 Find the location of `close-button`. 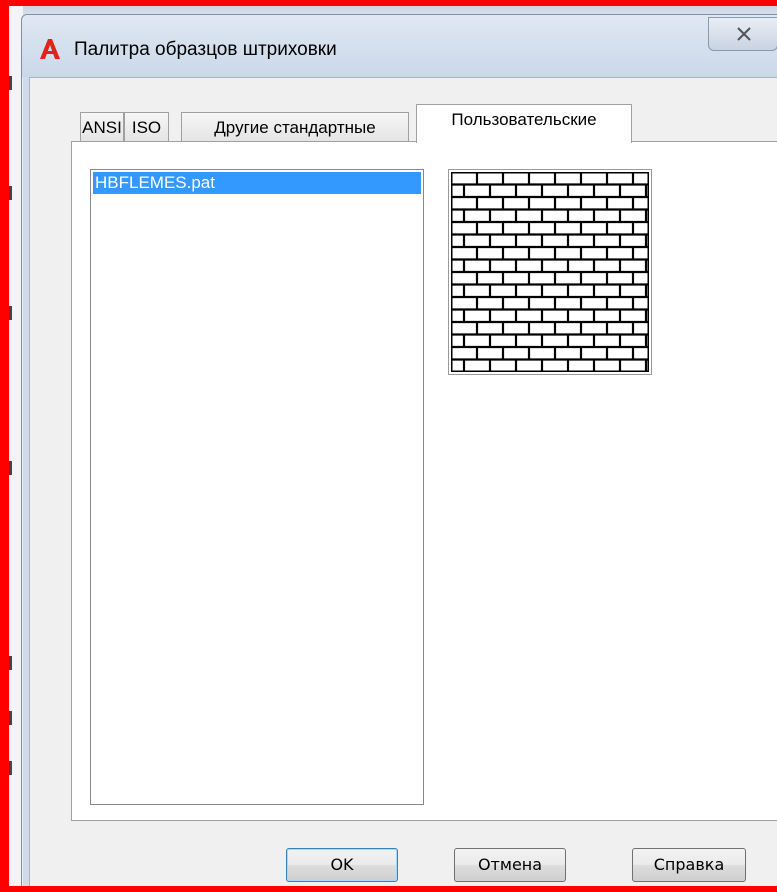

close-button is located at coordinates (742, 34).